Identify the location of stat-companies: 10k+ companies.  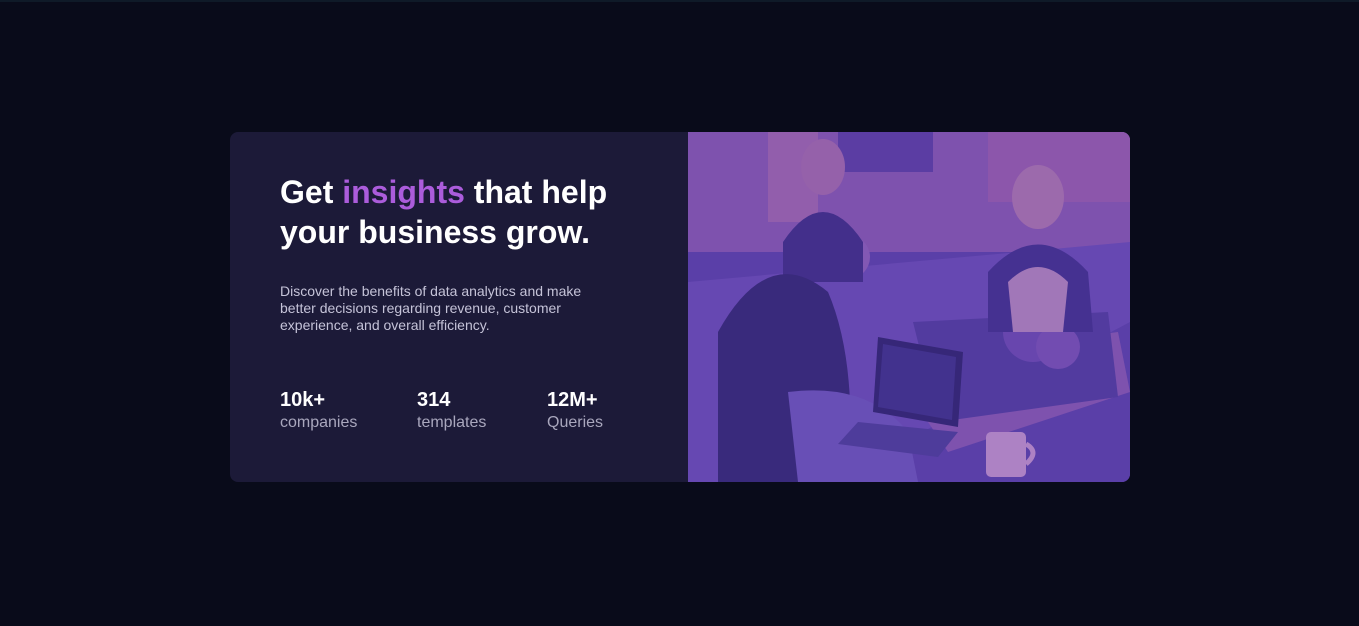
(348, 411).